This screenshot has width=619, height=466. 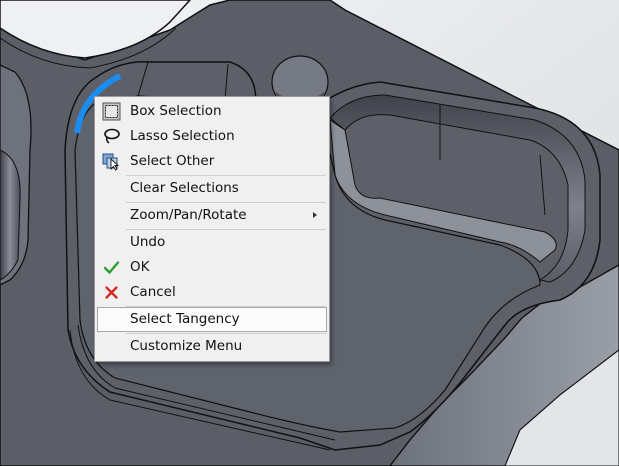 I want to click on menu-item-select-tangency: Select Tangency, so click(x=212, y=319).